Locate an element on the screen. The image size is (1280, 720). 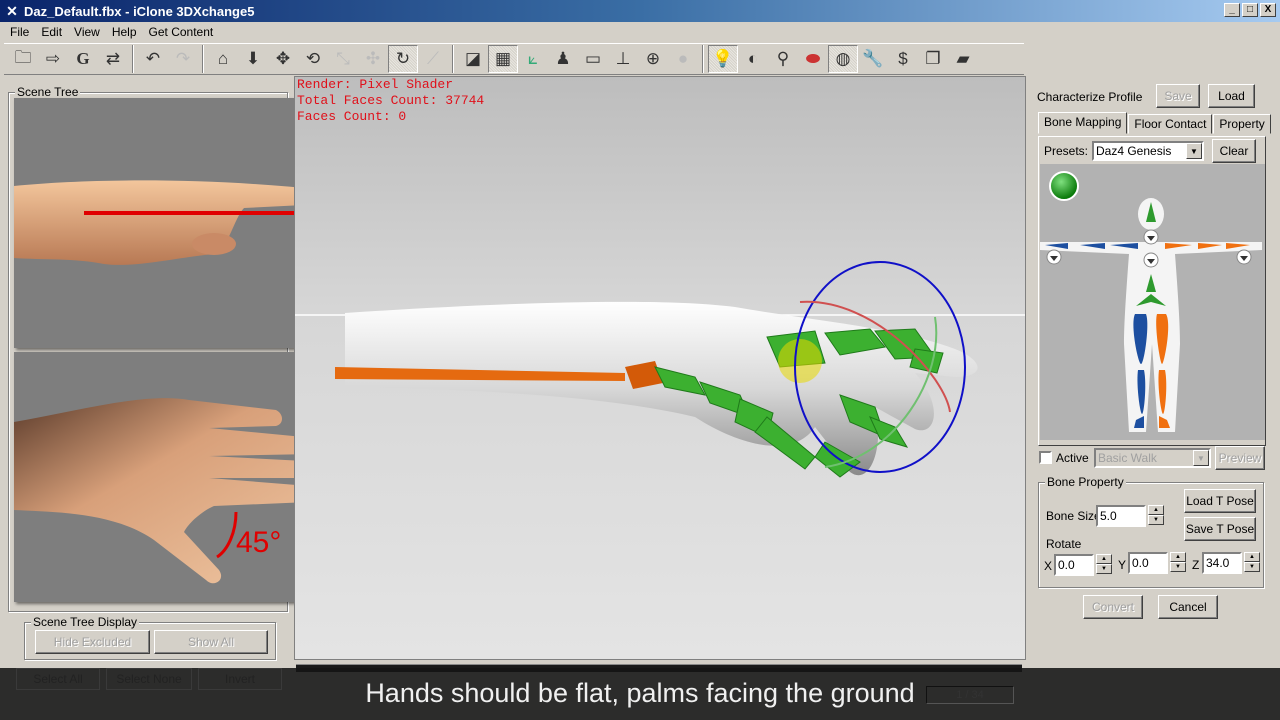
bone-size-label: Bone Size is located at coordinates (1073, 516).